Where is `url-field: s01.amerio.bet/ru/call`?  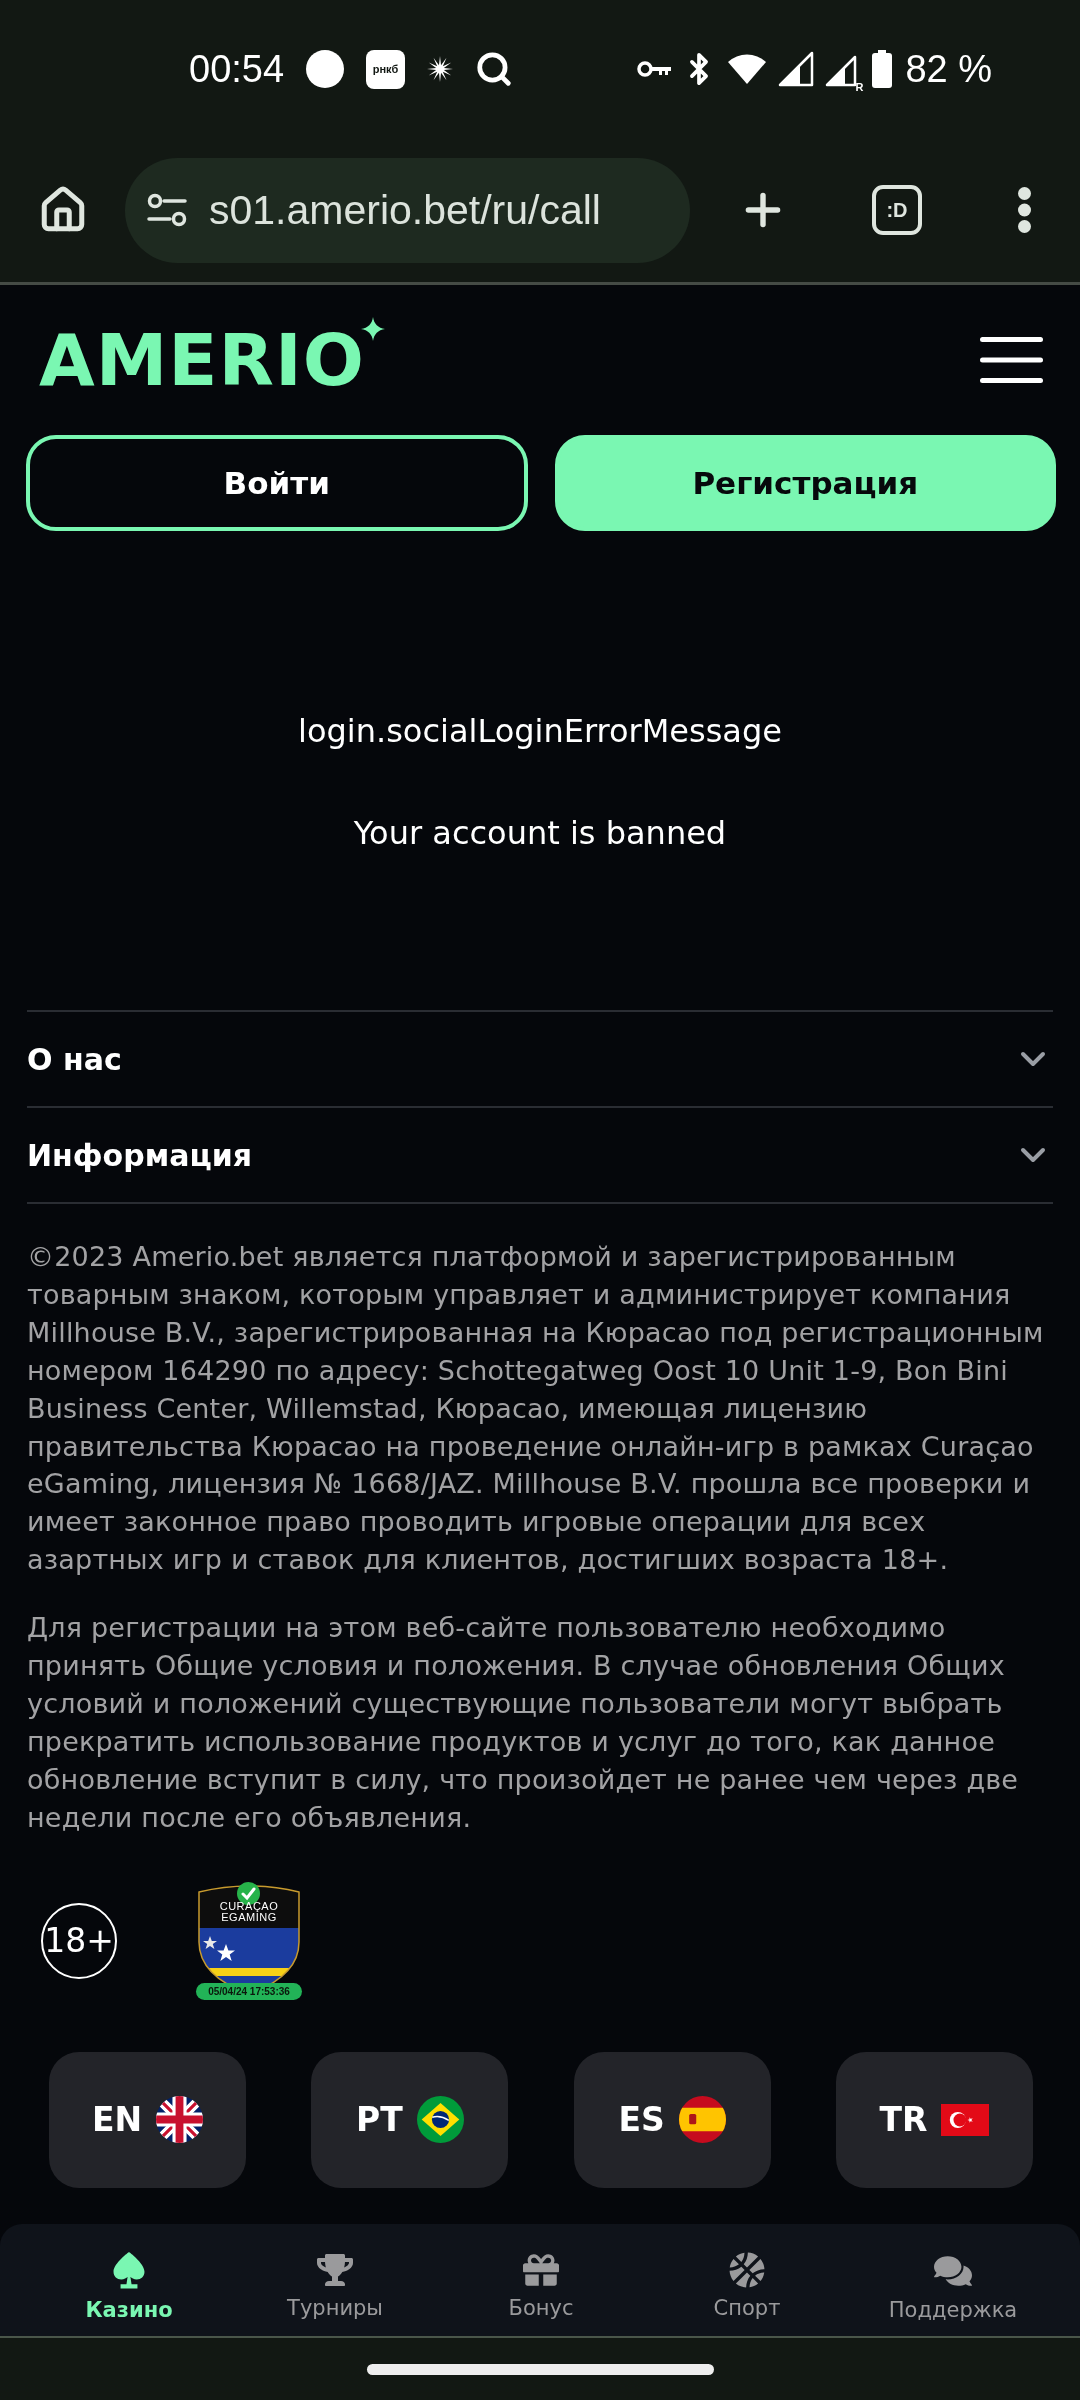 url-field: s01.amerio.bet/ru/call is located at coordinates (407, 210).